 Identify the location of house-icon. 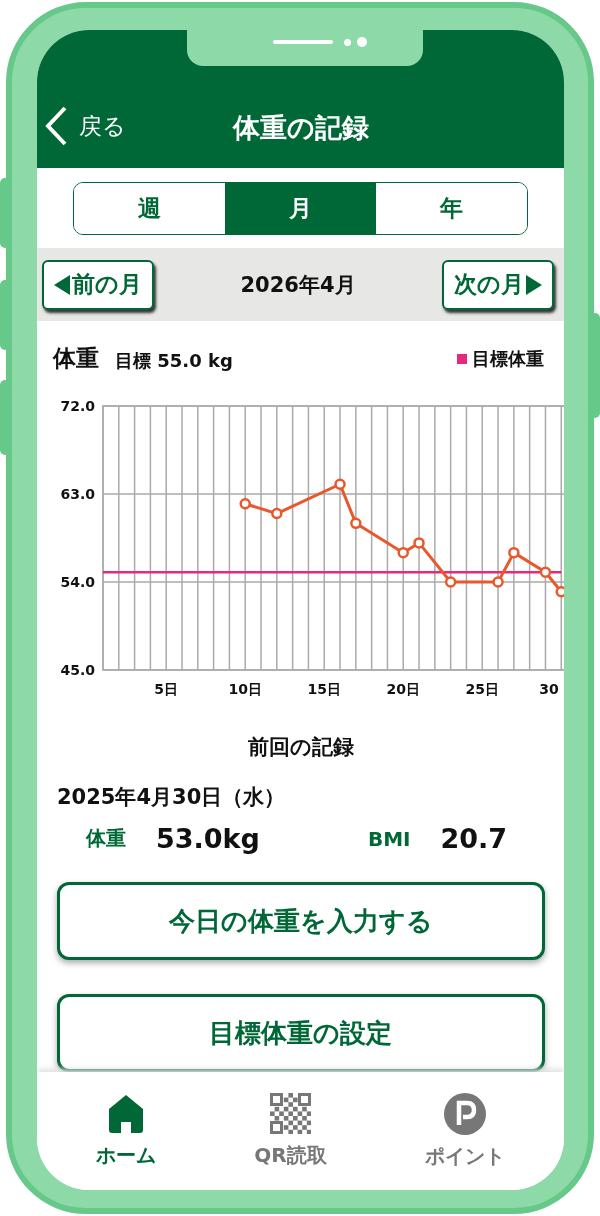
(126, 1113).